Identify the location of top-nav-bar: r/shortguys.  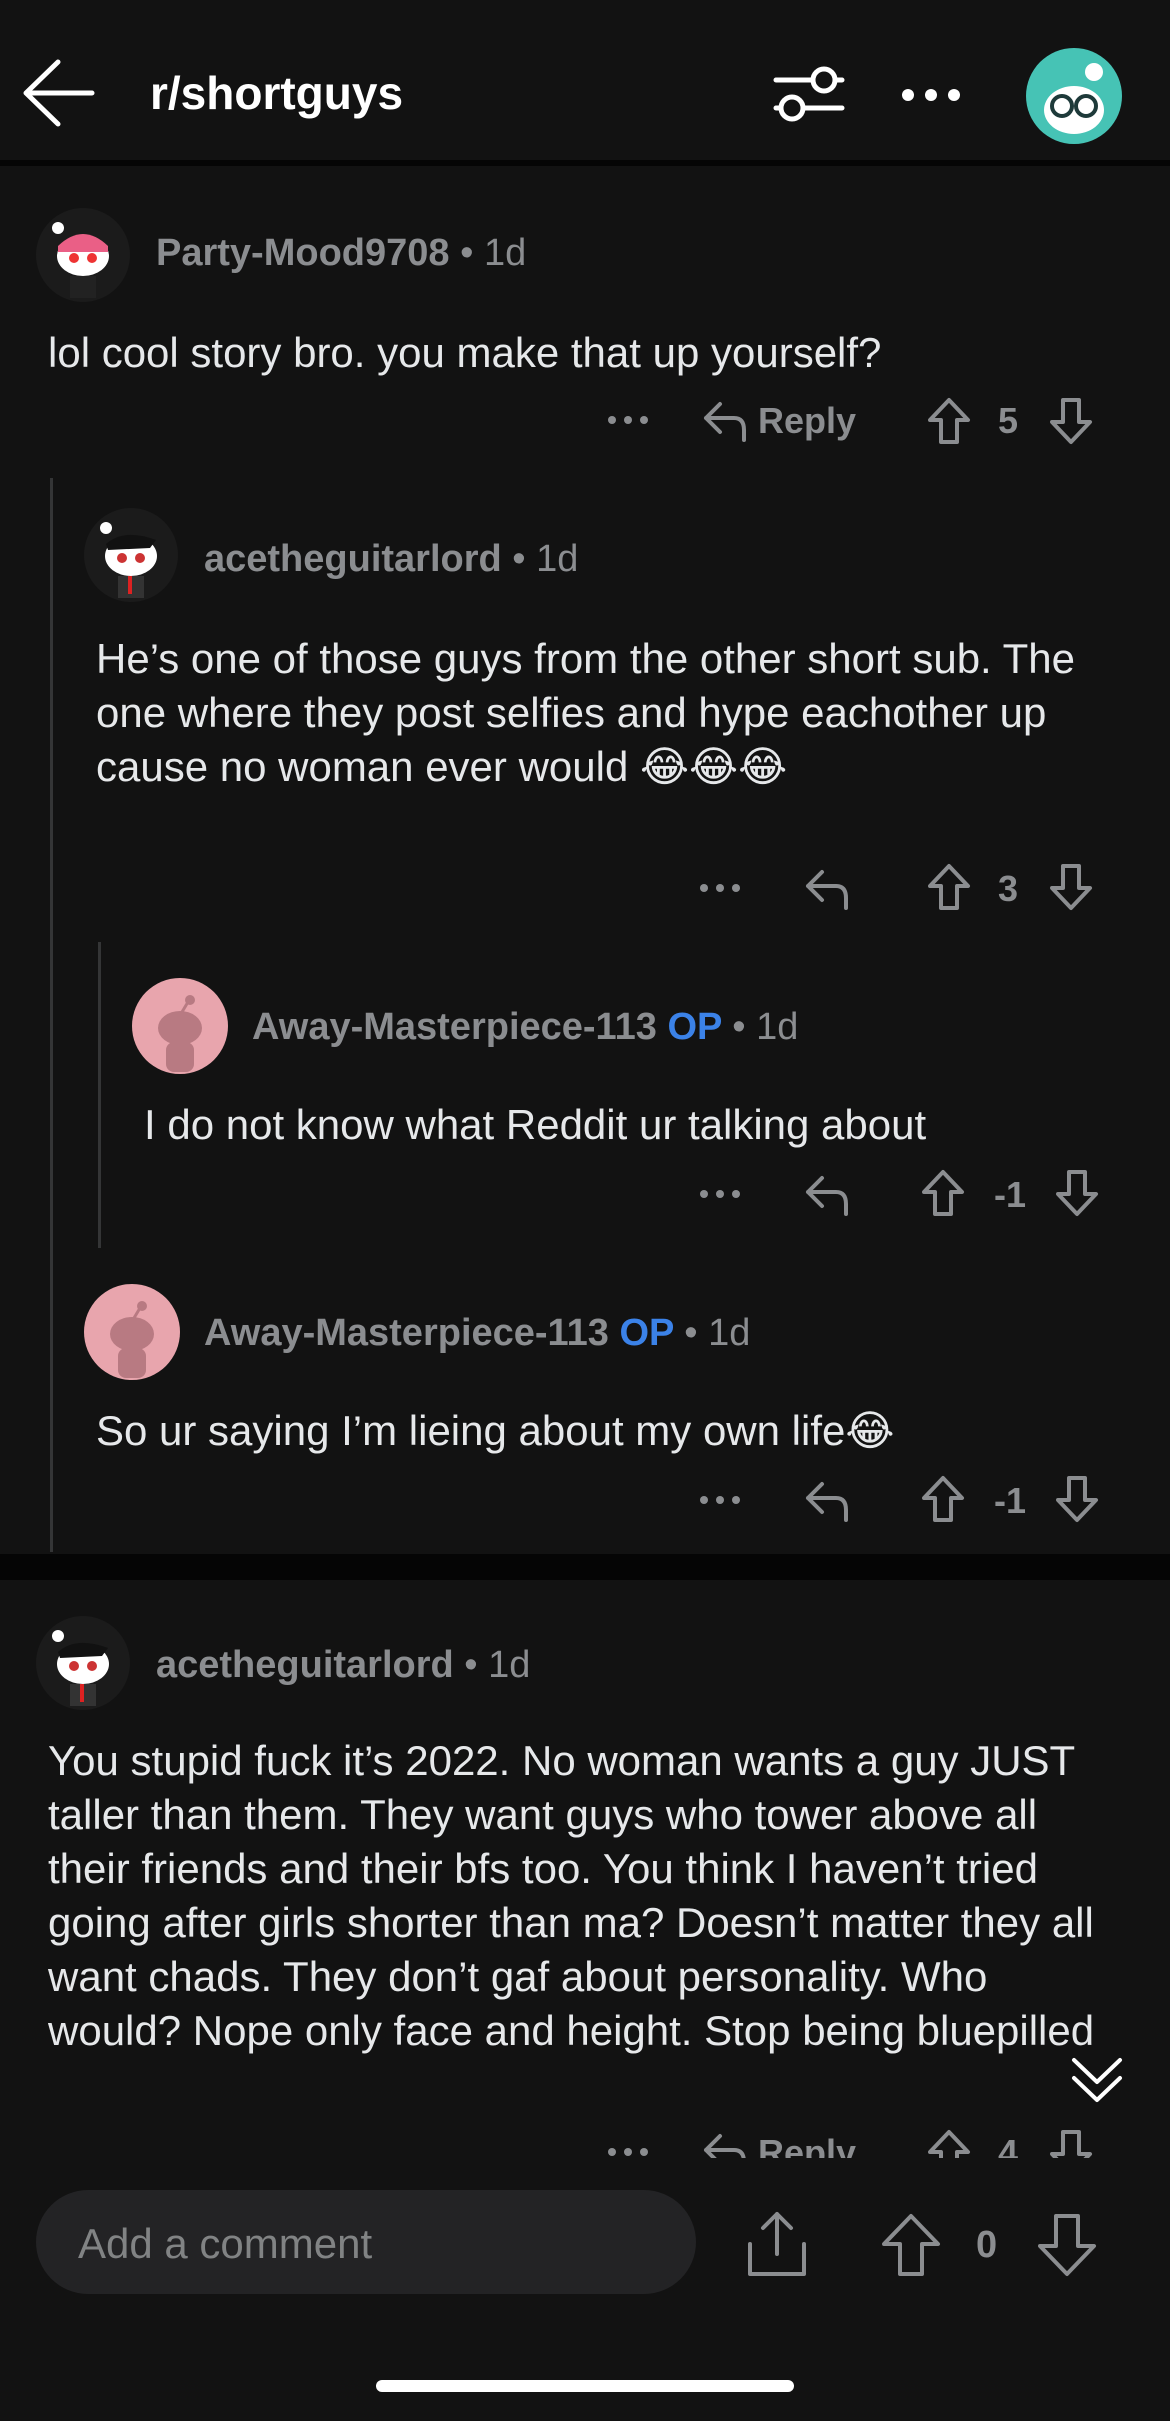
(585, 83).